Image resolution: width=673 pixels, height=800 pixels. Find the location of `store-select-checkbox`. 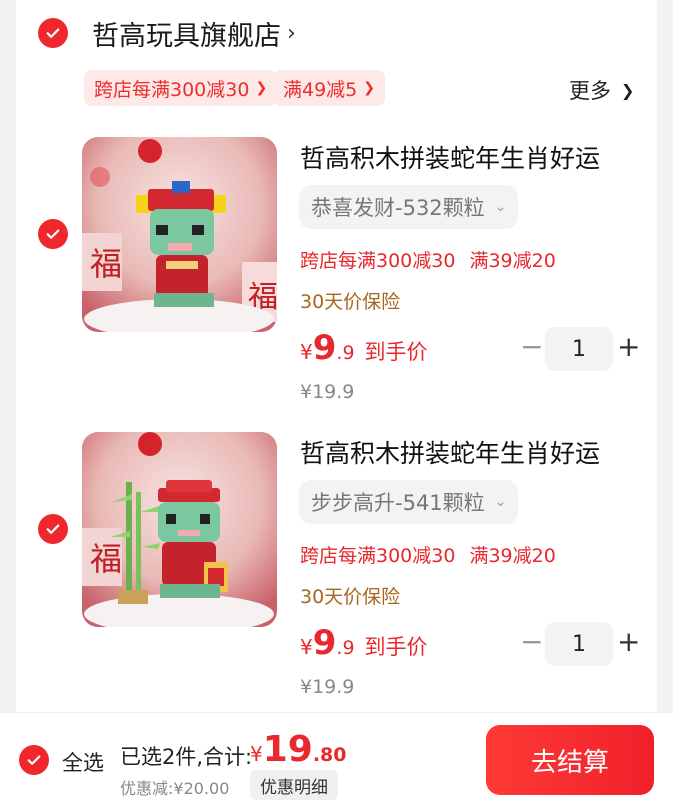

store-select-checkbox is located at coordinates (53, 33).